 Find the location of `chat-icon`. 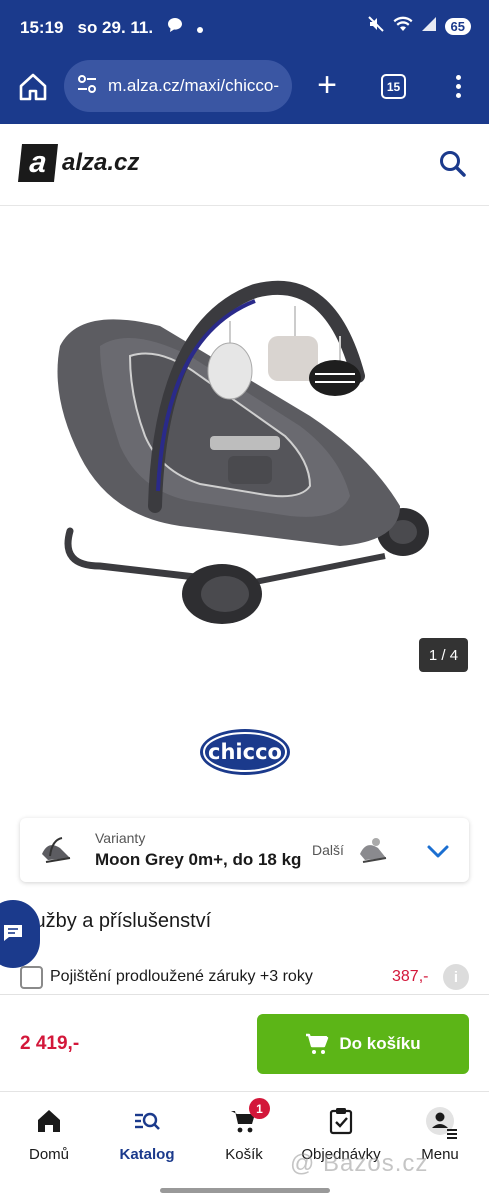

chat-icon is located at coordinates (13, 933).